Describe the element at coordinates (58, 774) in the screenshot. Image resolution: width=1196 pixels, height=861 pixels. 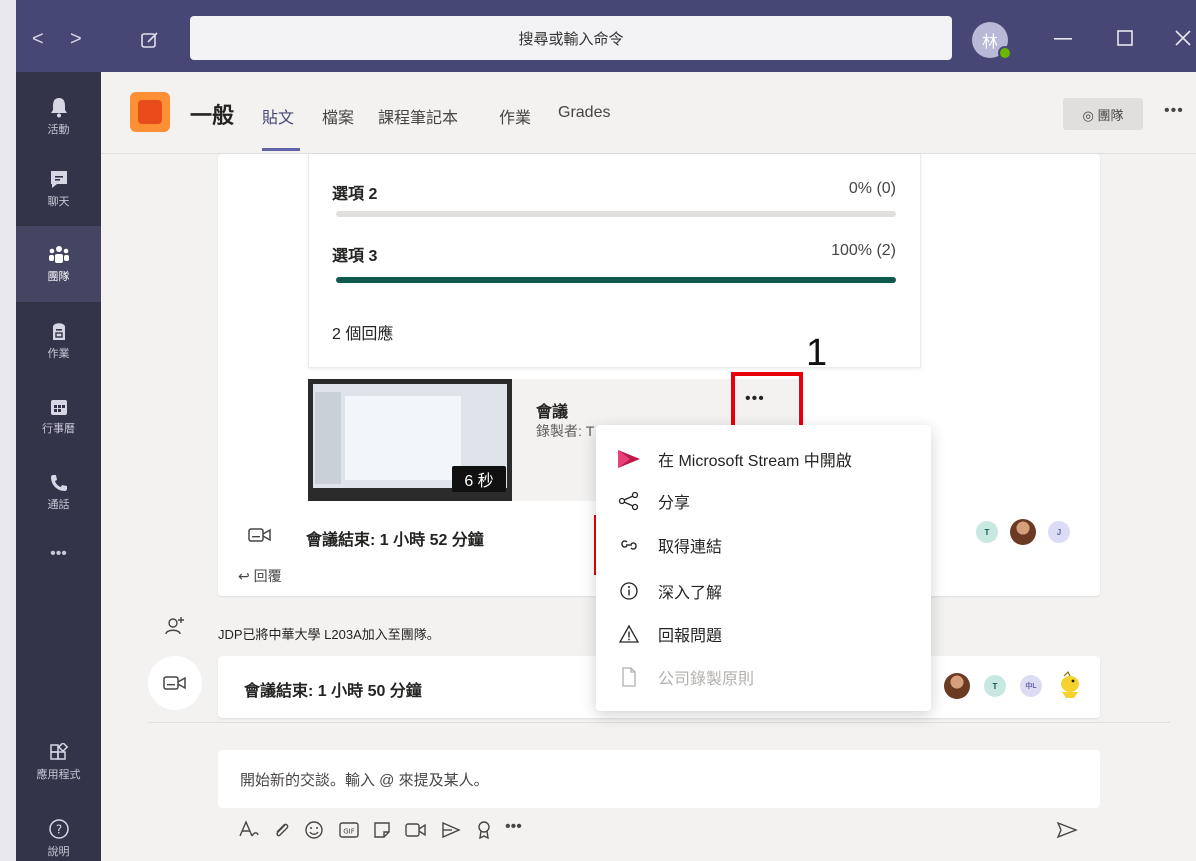
I see `rail-label: 應用程式` at that location.